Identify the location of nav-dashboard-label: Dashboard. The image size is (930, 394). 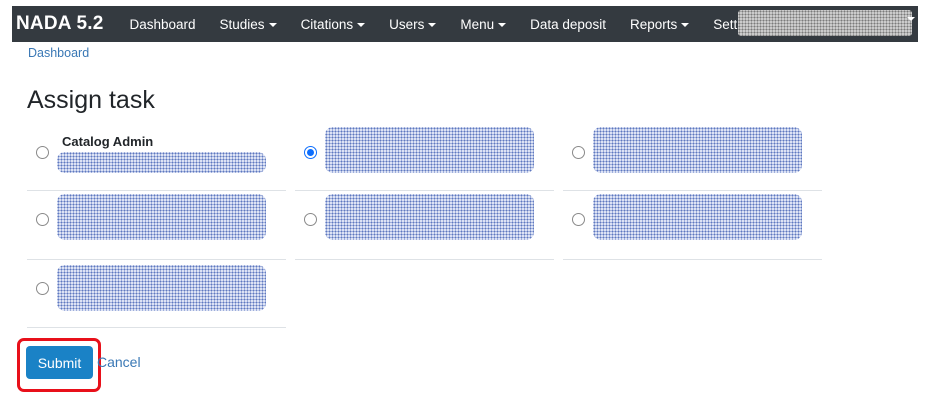
(162, 24).